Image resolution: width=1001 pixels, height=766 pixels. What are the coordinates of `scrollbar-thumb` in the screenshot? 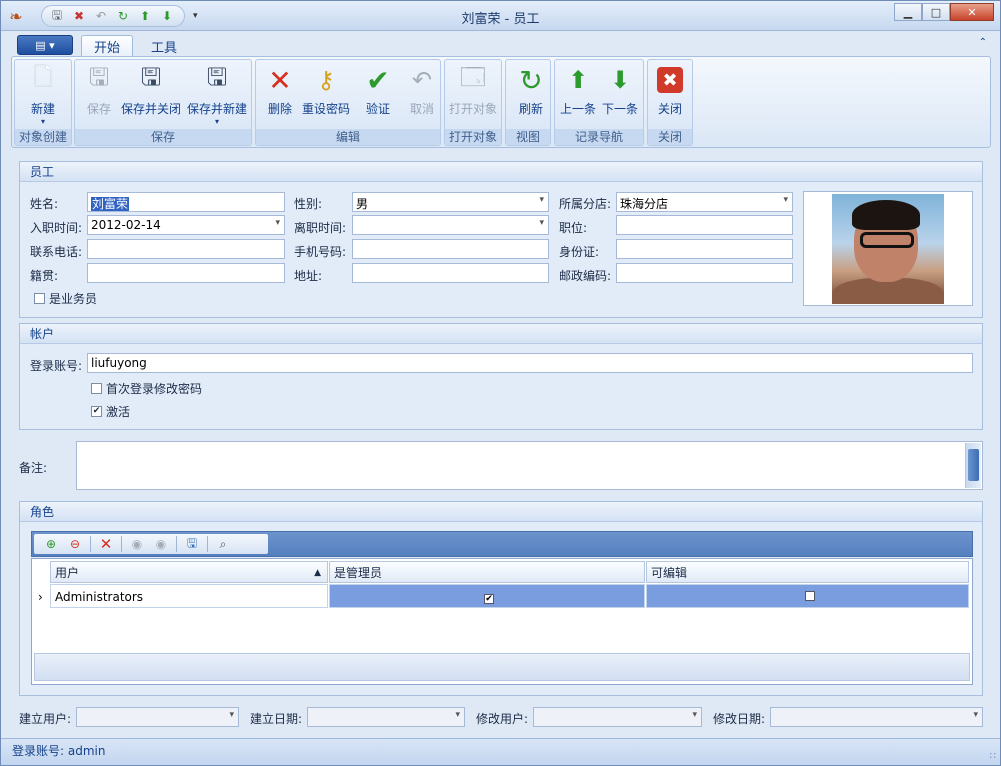 It's located at (973, 465).